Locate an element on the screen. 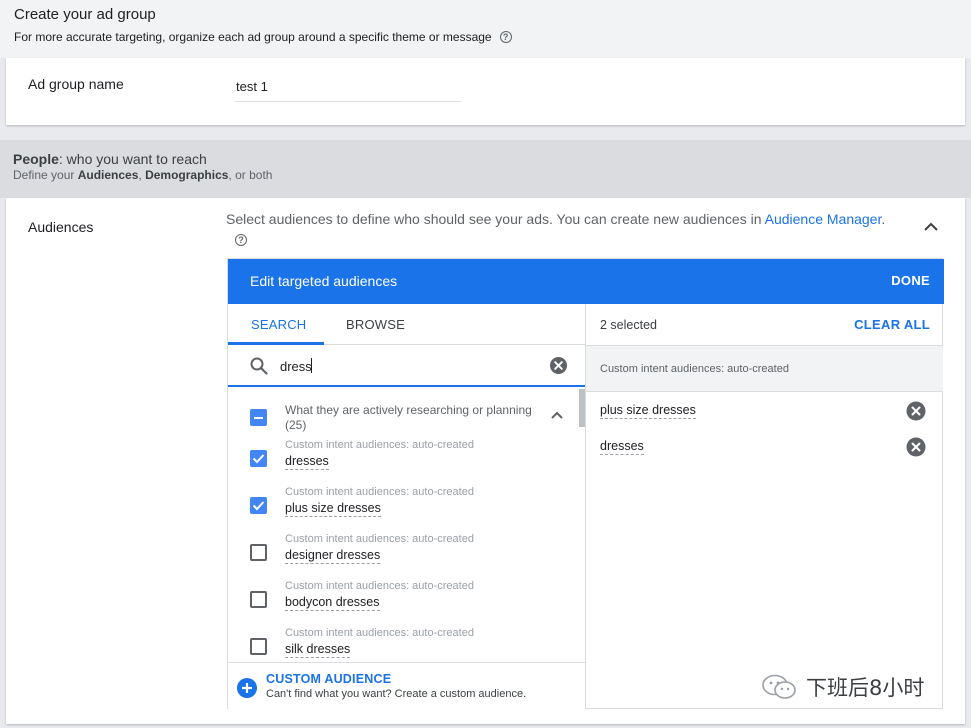 The width and height of the screenshot is (971, 728). people-sub-audiences: Audiences is located at coordinates (108, 175).